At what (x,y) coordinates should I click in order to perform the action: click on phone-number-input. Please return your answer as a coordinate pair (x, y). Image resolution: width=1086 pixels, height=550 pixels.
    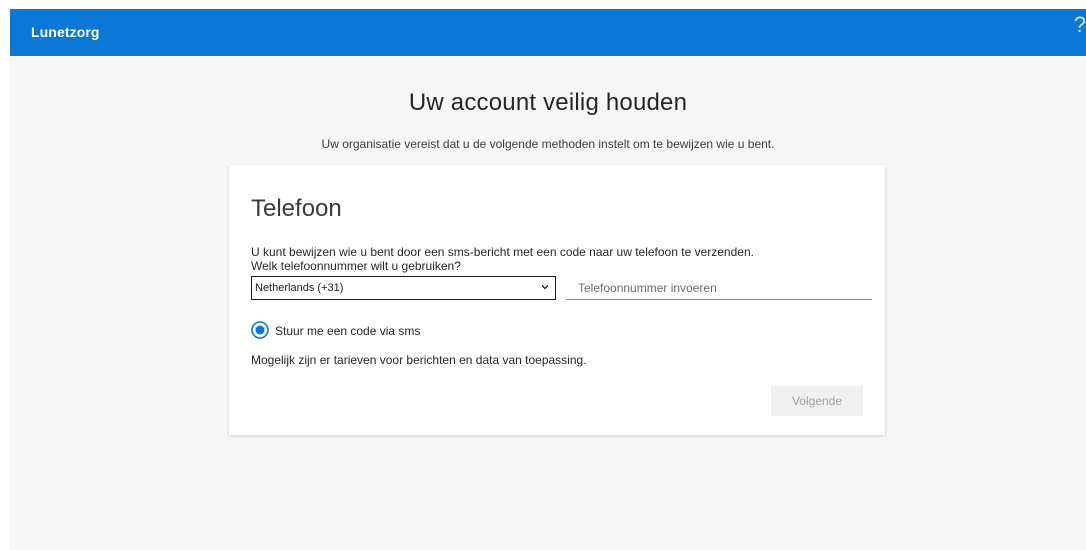
    Looking at the image, I should click on (719, 288).